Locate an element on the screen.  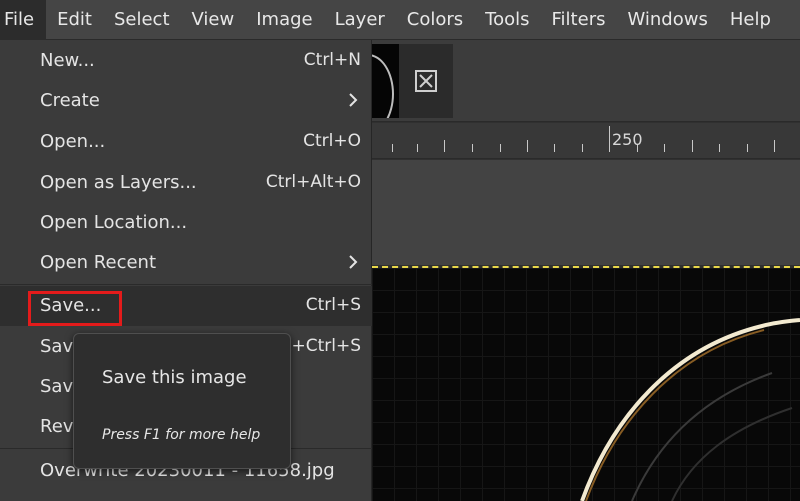
menu-help: Help is located at coordinates (750, 20).